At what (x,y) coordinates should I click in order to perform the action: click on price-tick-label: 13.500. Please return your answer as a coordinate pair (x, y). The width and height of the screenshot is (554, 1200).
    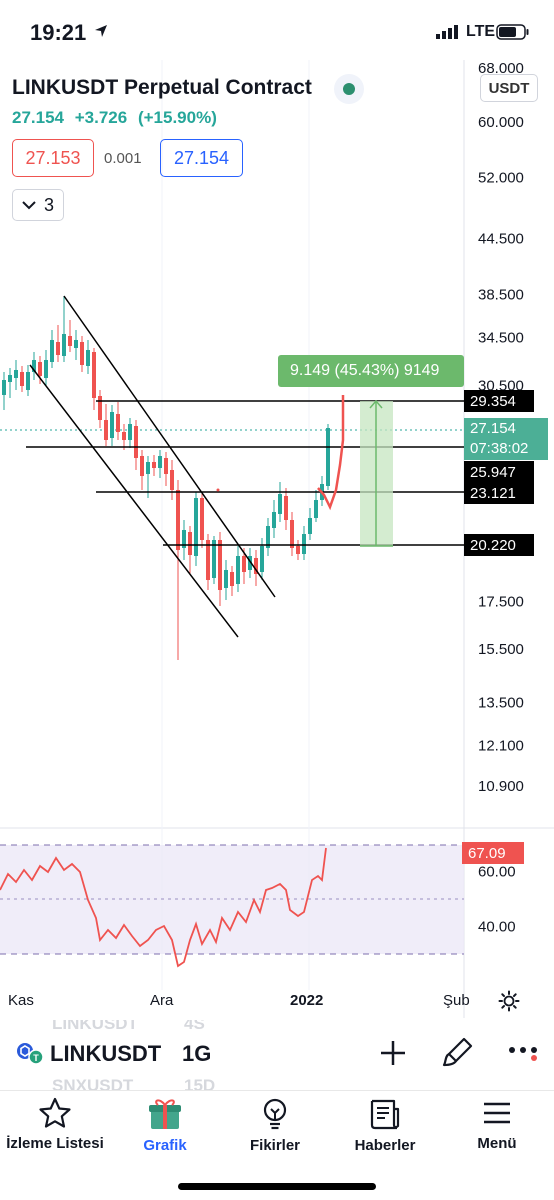
    Looking at the image, I should click on (501, 703).